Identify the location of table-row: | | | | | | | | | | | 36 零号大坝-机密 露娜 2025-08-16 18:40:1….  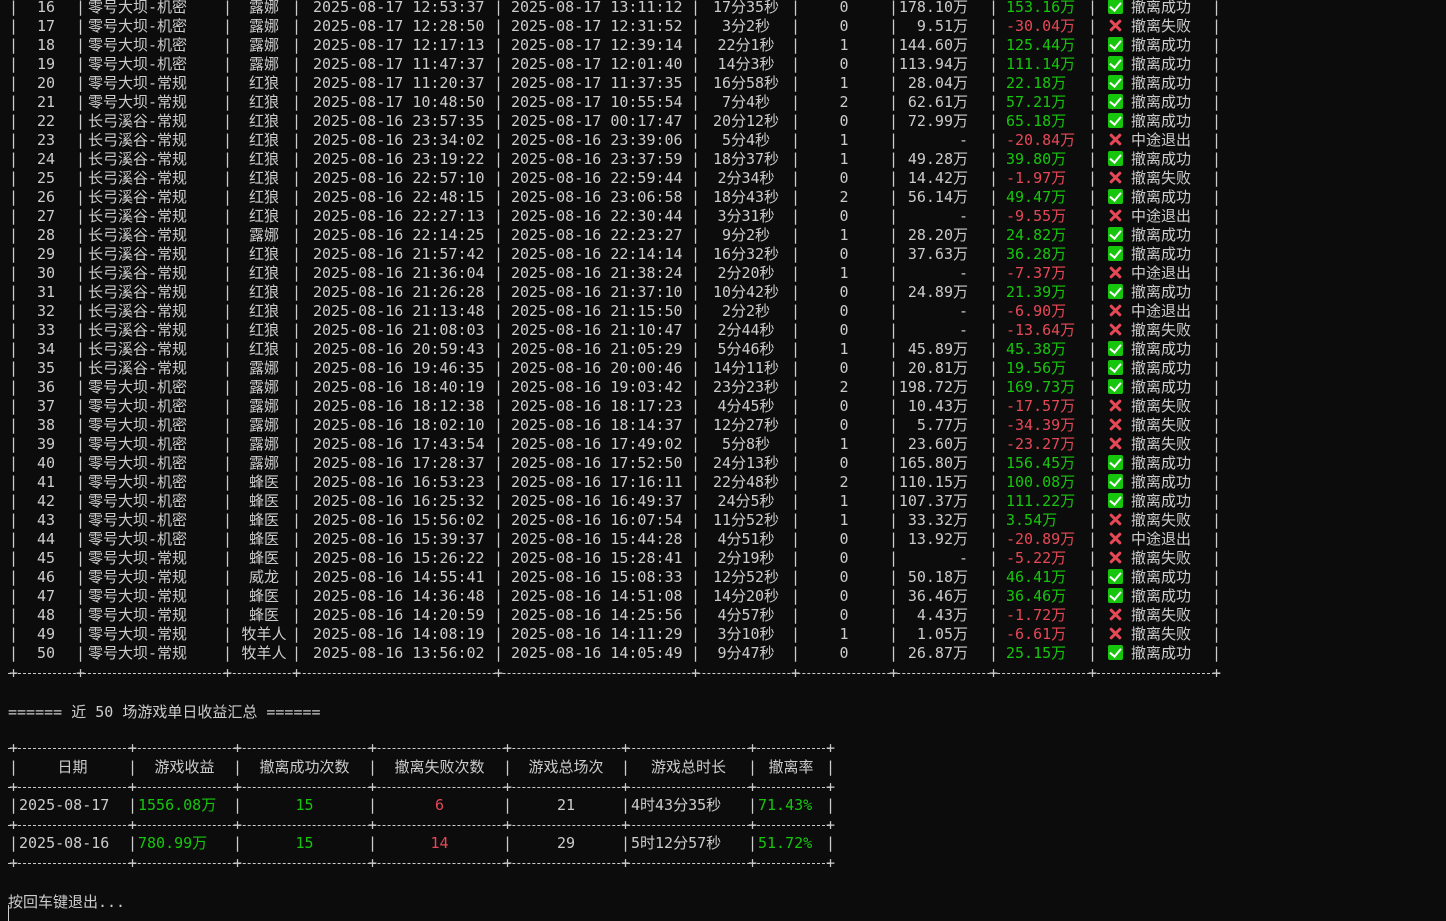
(615, 387).